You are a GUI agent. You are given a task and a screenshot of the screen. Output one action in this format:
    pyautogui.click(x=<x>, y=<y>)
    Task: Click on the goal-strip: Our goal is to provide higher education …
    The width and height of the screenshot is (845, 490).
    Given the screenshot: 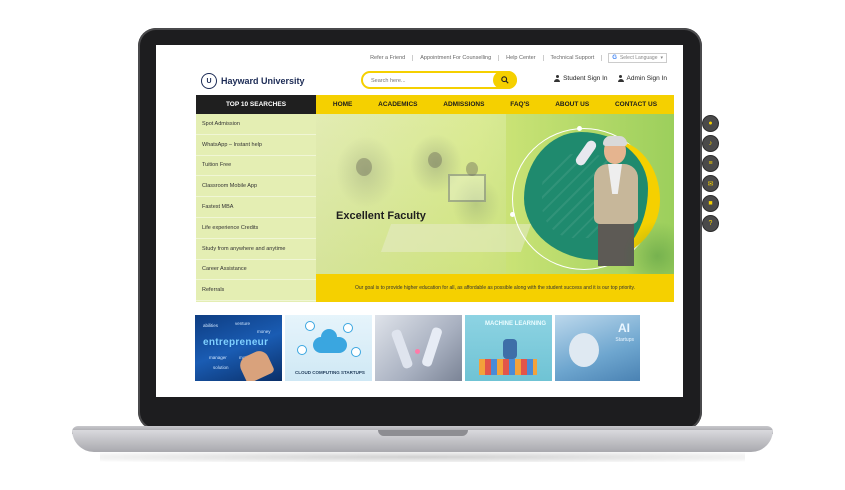 What is the action you would take?
    pyautogui.click(x=495, y=288)
    